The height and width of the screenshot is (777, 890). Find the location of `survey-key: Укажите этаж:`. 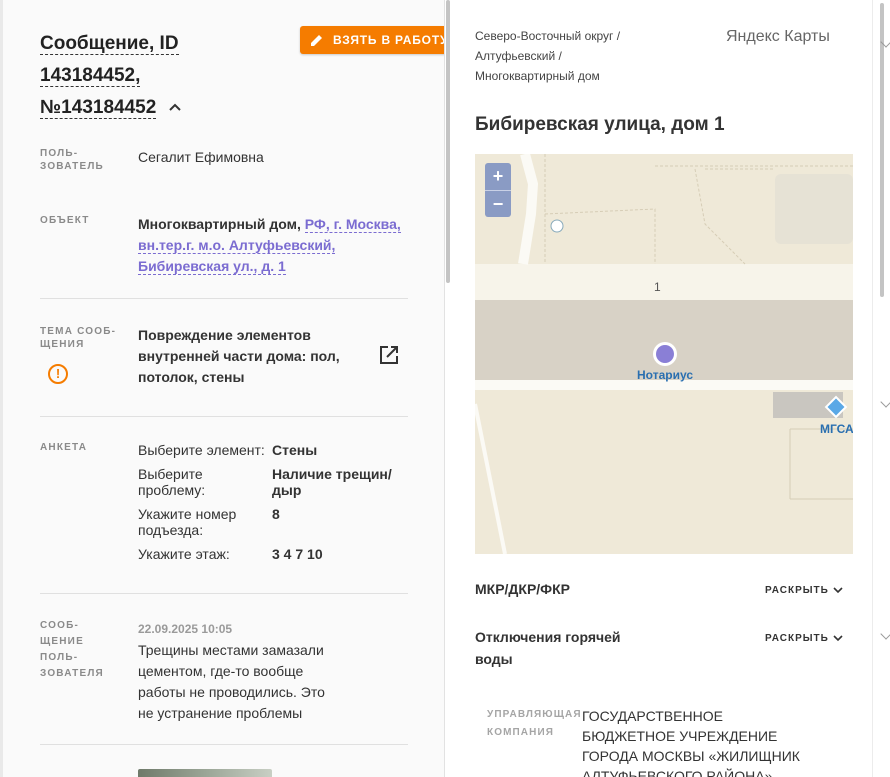

survey-key: Укажите этаж: is located at coordinates (184, 554).